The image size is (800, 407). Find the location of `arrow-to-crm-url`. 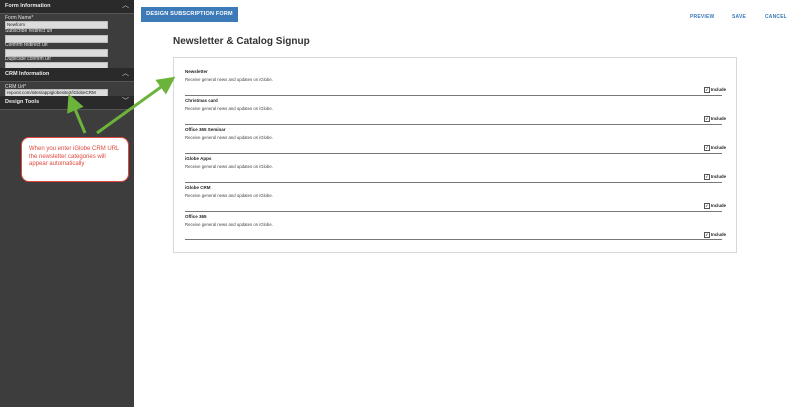

arrow-to-crm-url is located at coordinates (77, 113).